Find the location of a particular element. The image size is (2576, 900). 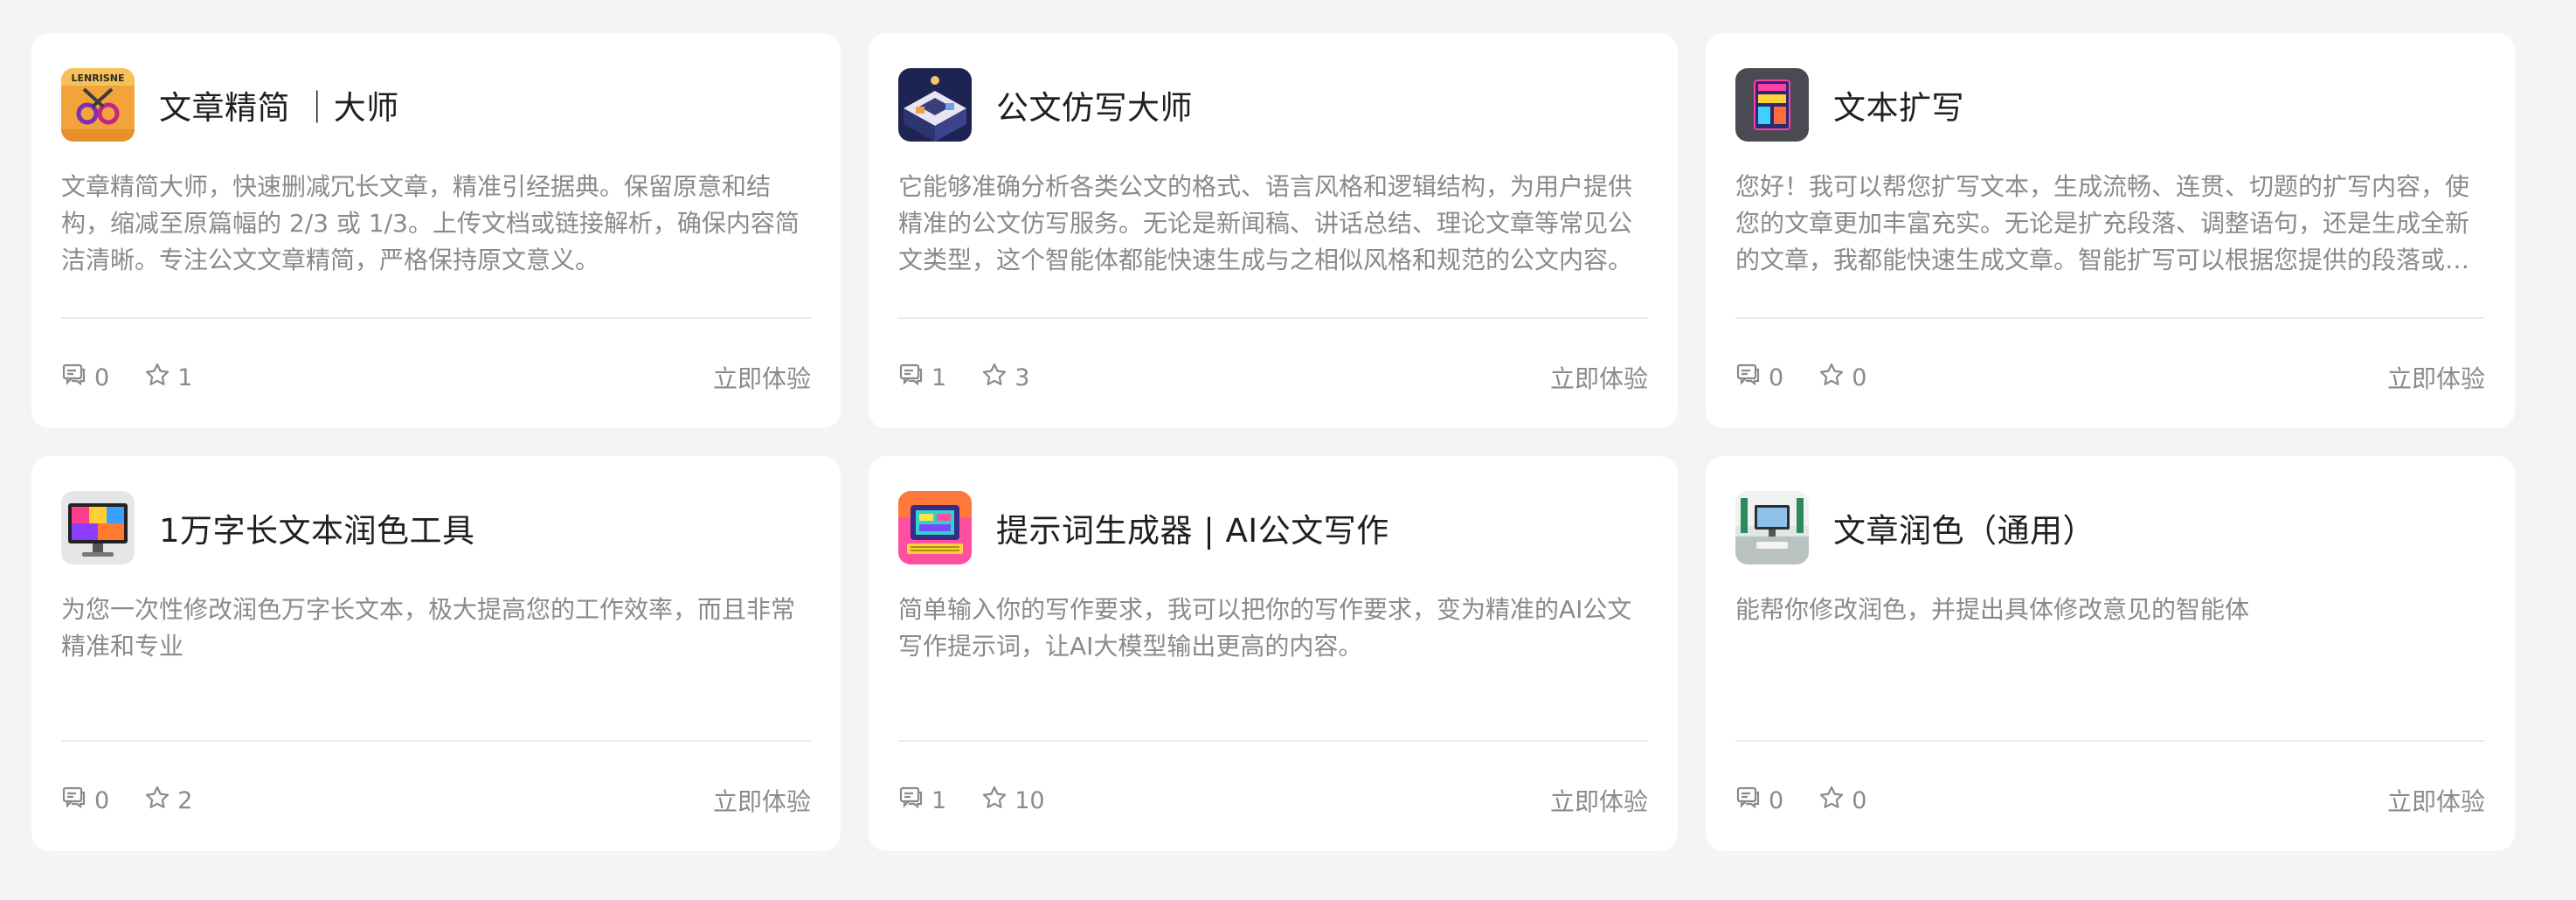

card-title: 文章精简 ｜大师 is located at coordinates (279, 108).